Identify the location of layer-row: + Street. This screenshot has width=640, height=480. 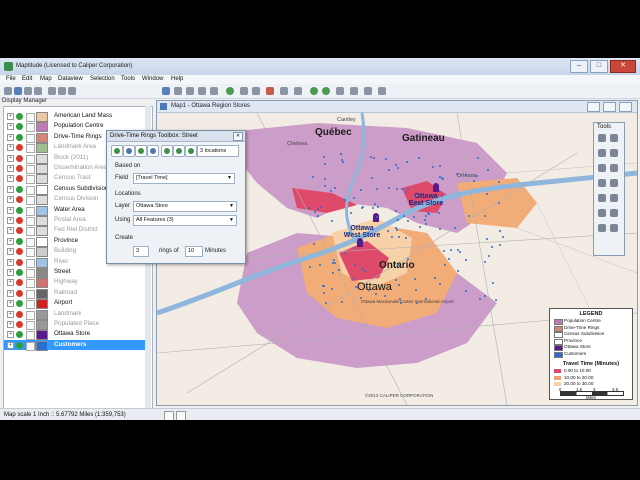
(77, 272).